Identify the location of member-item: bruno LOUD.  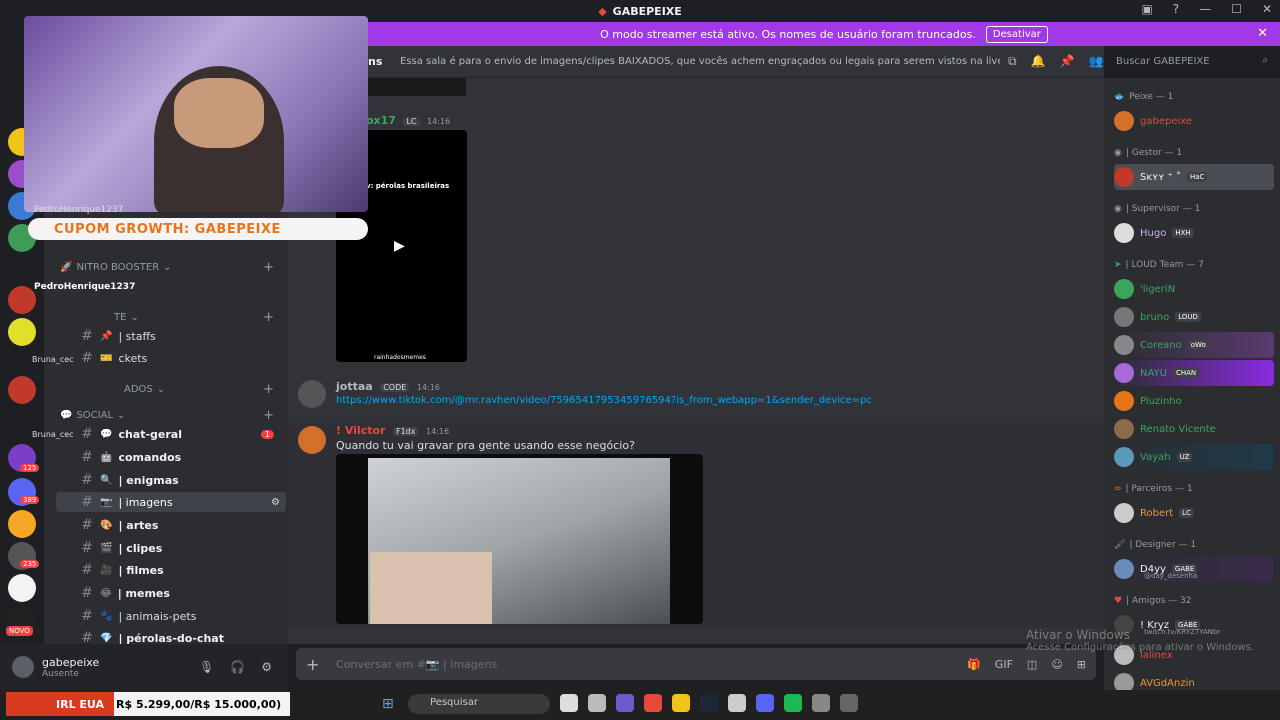
(1194, 317).